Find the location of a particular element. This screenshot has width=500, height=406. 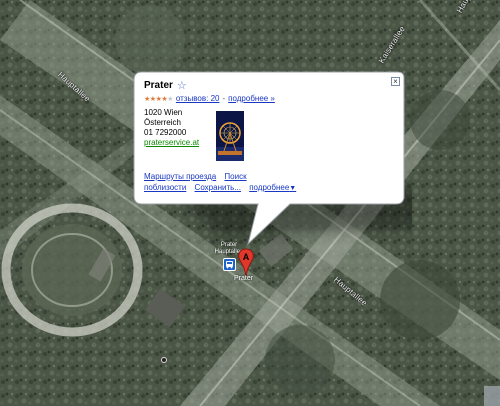

close-icon: × is located at coordinates (395, 81).